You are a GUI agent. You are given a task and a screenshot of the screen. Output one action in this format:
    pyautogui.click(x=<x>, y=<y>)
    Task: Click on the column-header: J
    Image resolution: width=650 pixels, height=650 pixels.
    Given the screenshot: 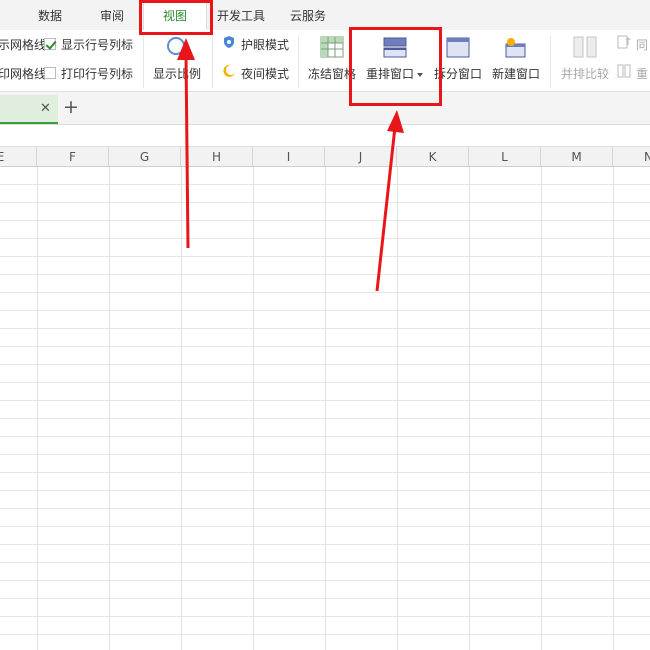 What is the action you would take?
    pyautogui.click(x=361, y=157)
    